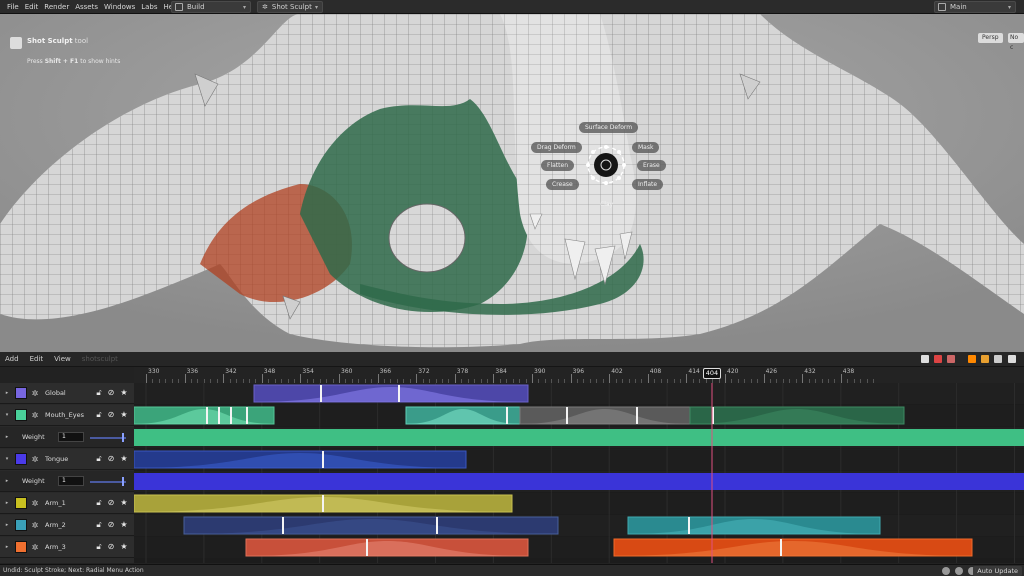 This screenshot has height=576, width=1024. What do you see at coordinates (55, 525) in the screenshot?
I see `layer-name: Arm_2` at bounding box center [55, 525].